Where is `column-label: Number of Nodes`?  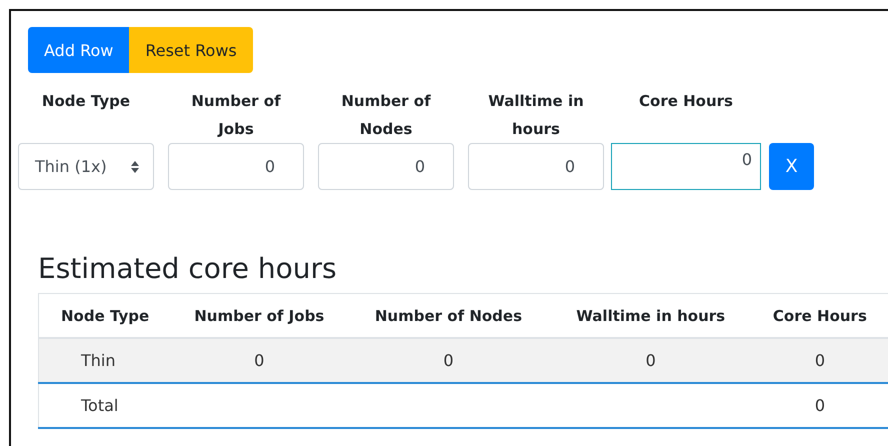 column-label: Number of Nodes is located at coordinates (386, 115).